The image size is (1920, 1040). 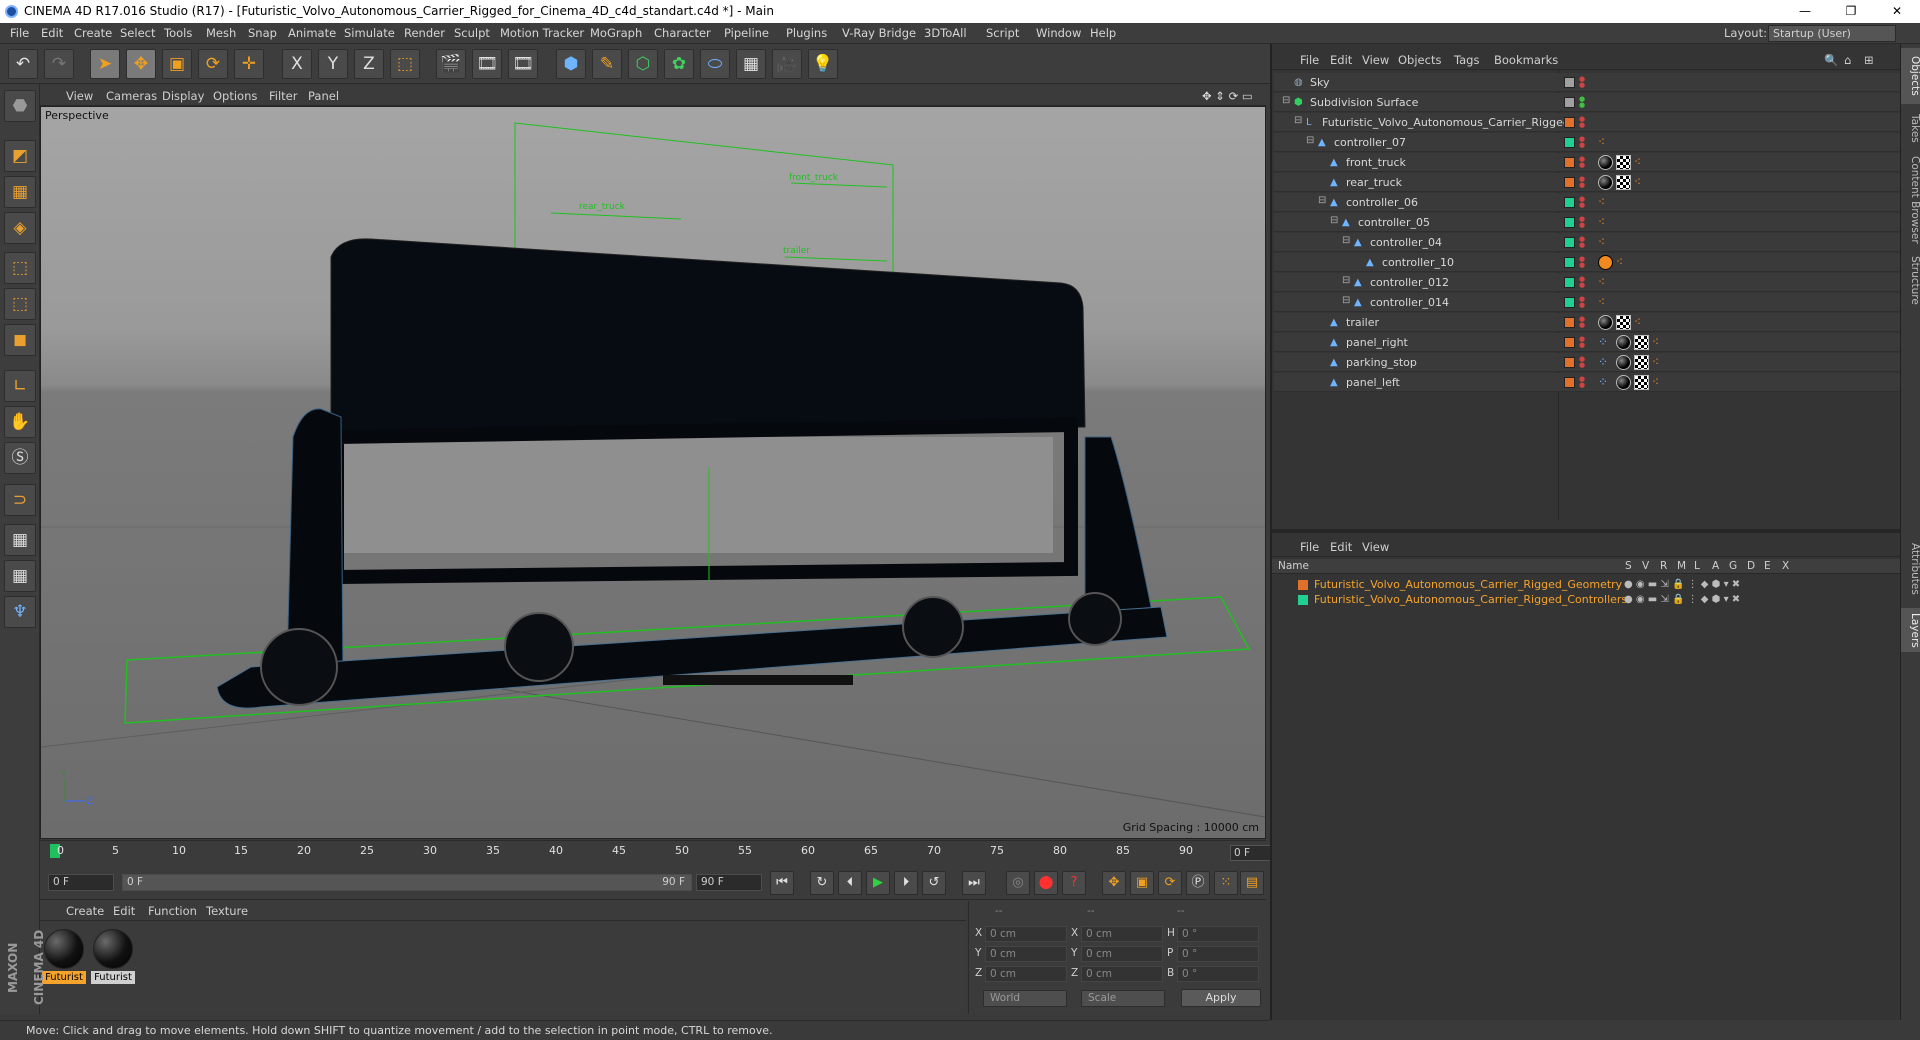 What do you see at coordinates (1002, 33) in the screenshot?
I see `menu-script: Script` at bounding box center [1002, 33].